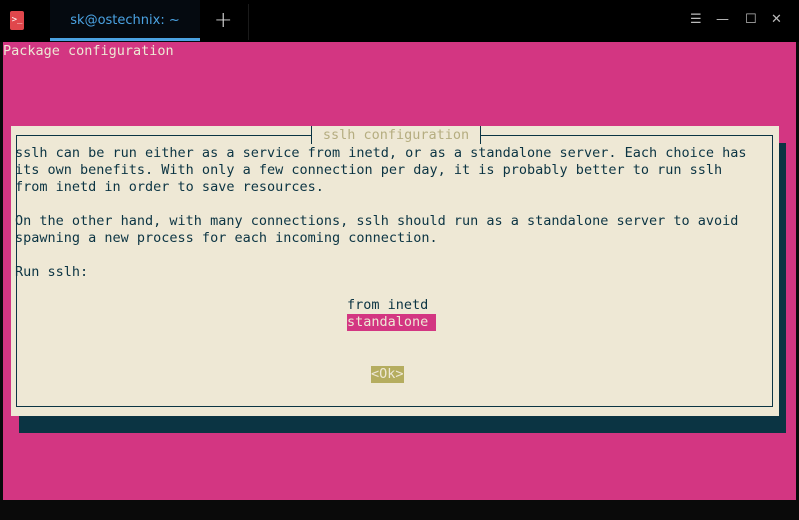  Describe the element at coordinates (52, 272) in the screenshot. I see `run-sslh-prompt: Run sslh:` at that location.